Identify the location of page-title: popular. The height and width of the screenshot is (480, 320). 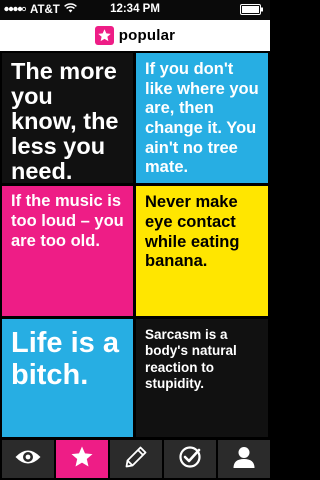
(147, 35).